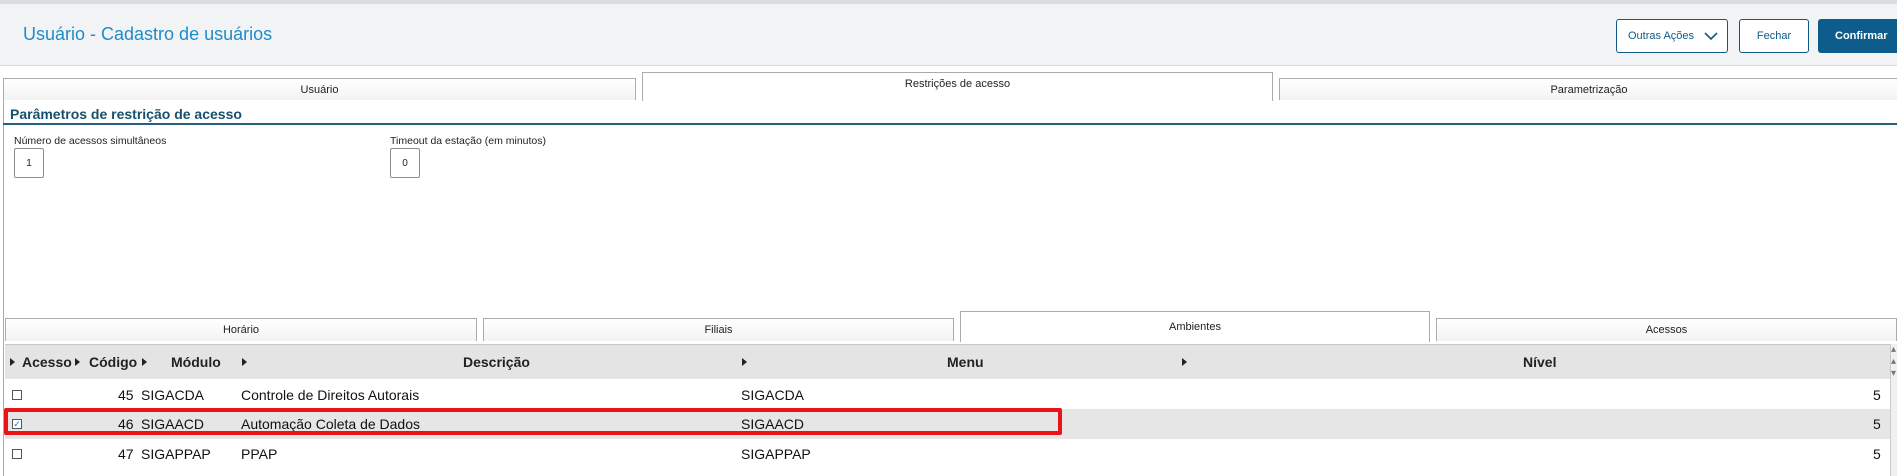  What do you see at coordinates (1539, 362) in the screenshot?
I see `col-nivel: Nível` at bounding box center [1539, 362].